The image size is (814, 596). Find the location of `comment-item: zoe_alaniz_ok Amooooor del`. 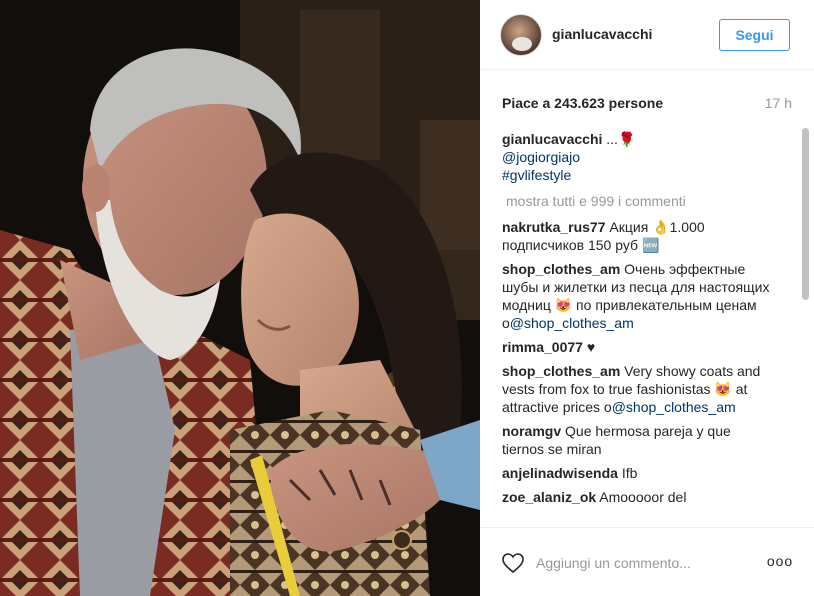

comment-item: zoe_alaniz_ok Amooooor del is located at coordinates (637, 497).